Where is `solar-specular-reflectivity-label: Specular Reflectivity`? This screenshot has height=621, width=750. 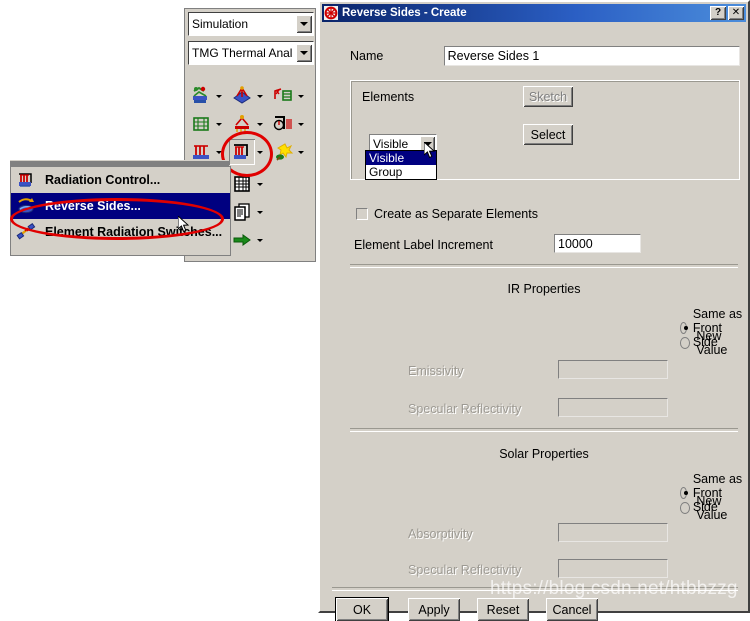
solar-specular-reflectivity-label: Specular Reflectivity is located at coordinates (465, 570).